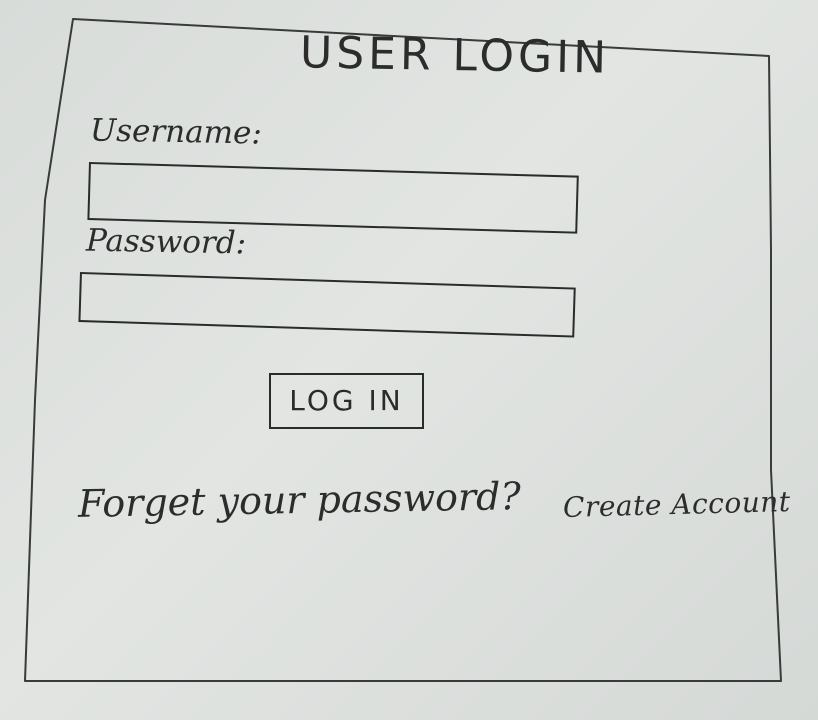 This screenshot has width=818, height=720. What do you see at coordinates (455, 55) in the screenshot?
I see `page-title: USER LOGIN` at bounding box center [455, 55].